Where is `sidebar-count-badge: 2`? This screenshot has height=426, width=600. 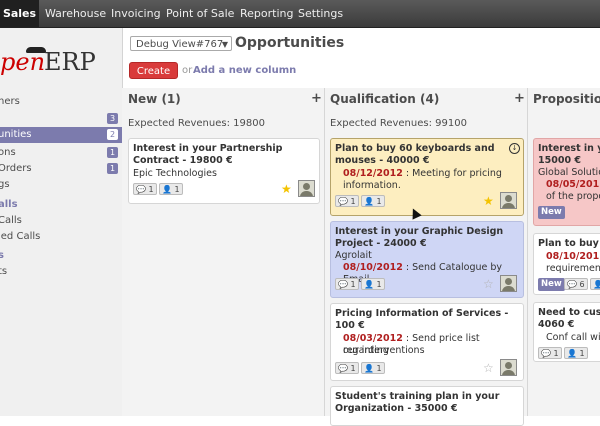
sidebar-count-badge: 2 is located at coordinates (112, 134).